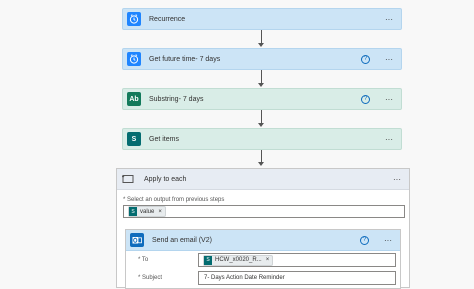 Image resolution: width=474 pixels, height=289 pixels. I want to click on select-output-label: * Select an output from previous steps, so click(174, 200).